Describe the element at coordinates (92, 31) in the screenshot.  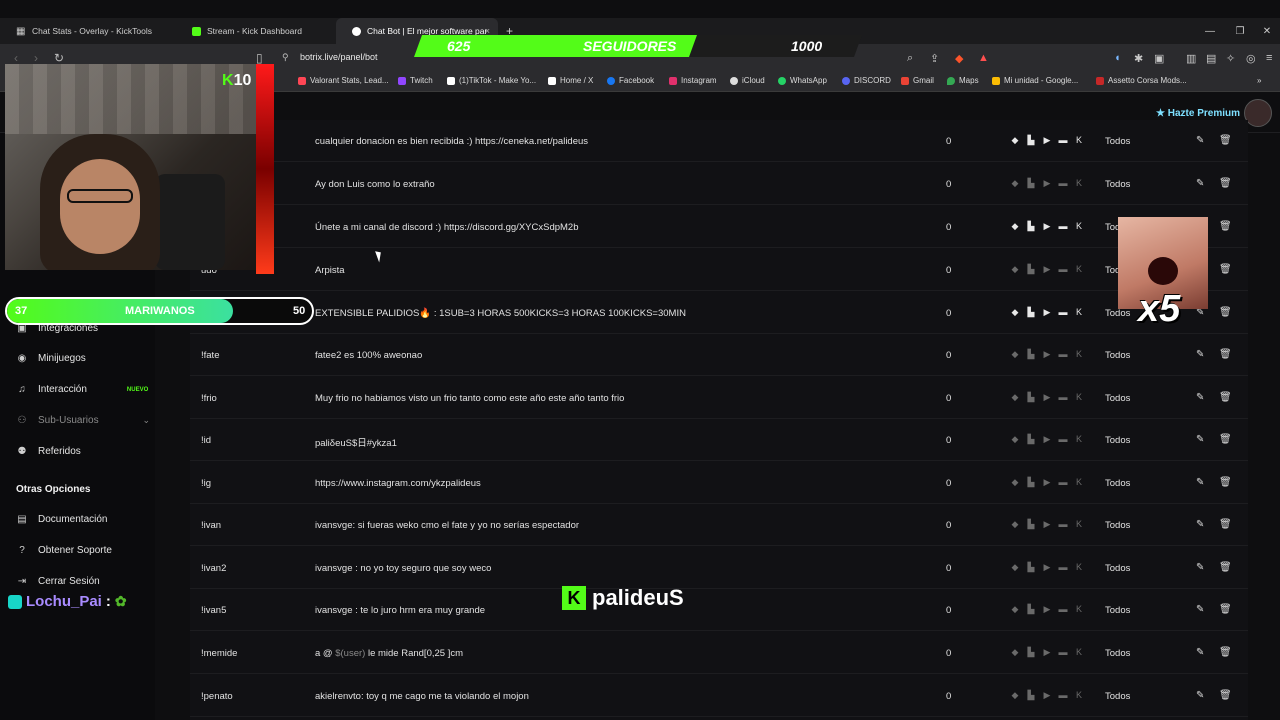
I see `tab-chat-stats-label: Chat Stats - Overlay - KickTools` at that location.